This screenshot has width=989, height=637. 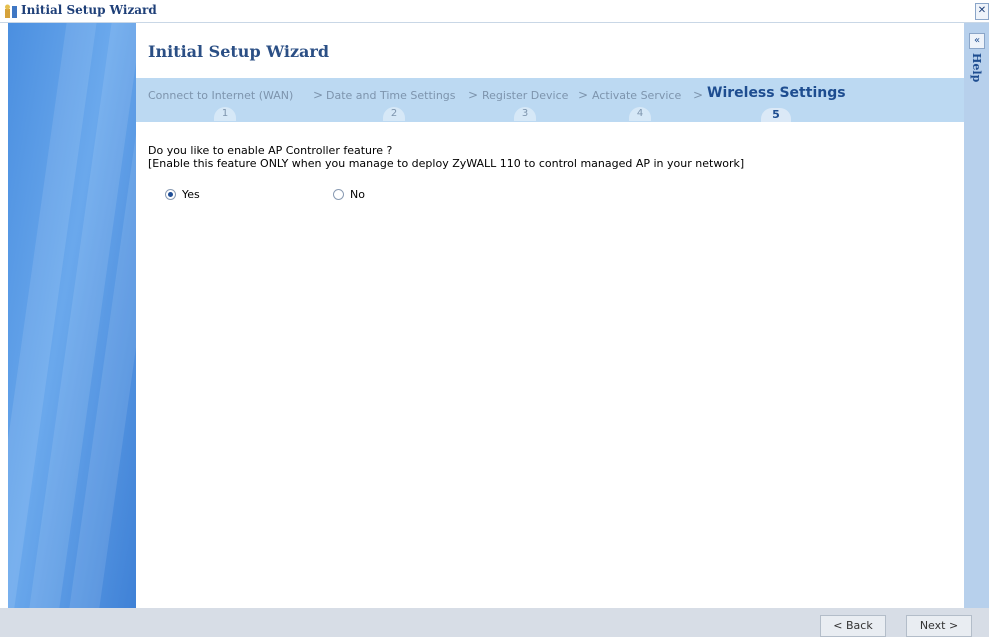 What do you see at coordinates (640, 114) in the screenshot?
I see `step-4-number: 4` at bounding box center [640, 114].